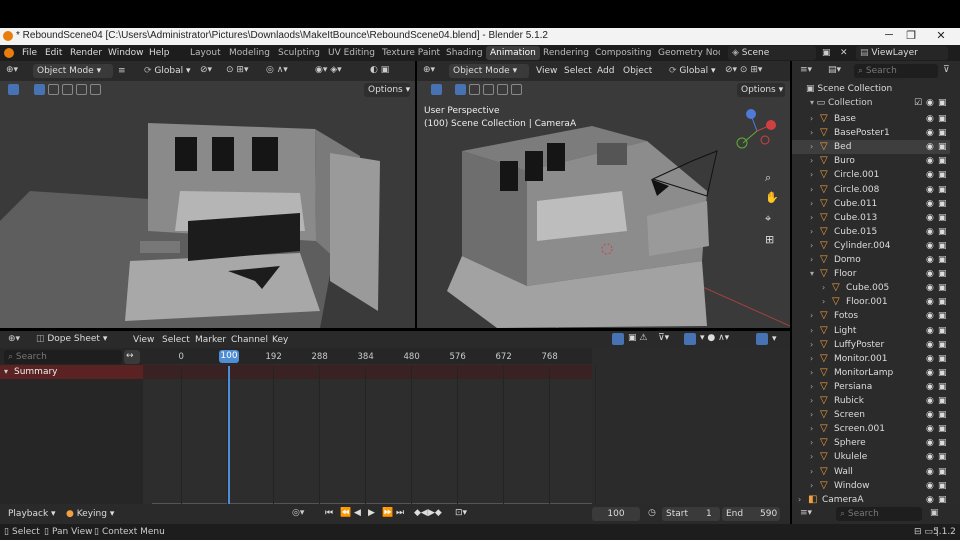  I want to click on outliner-item-persiana: › ▽ Persiana ◉ ▣, so click(871, 387).